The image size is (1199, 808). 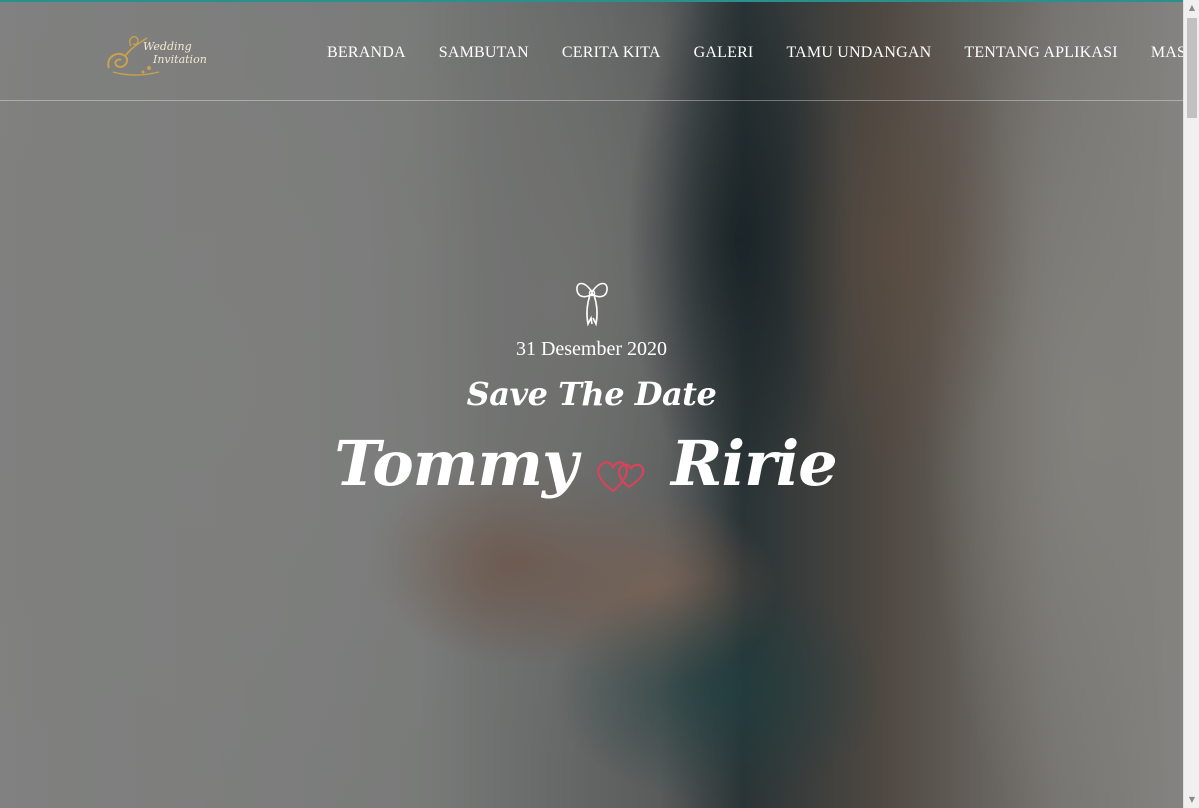 What do you see at coordinates (611, 53) in the screenshot?
I see `nav-item-cerita-kita: CERITA KITA` at bounding box center [611, 53].